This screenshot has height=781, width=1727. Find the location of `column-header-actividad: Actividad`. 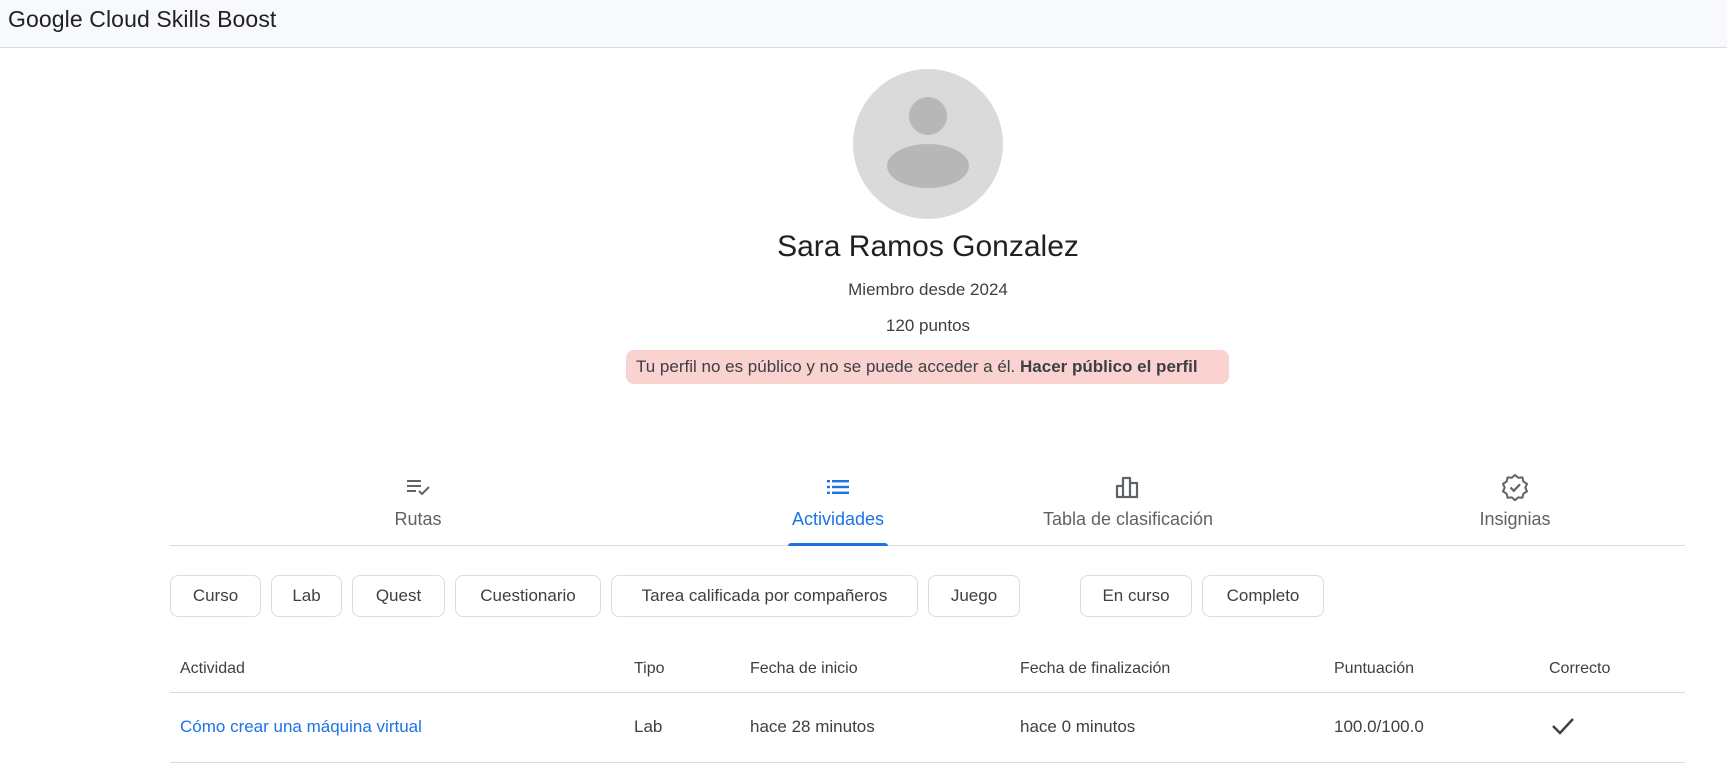

column-header-actividad: Actividad is located at coordinates (212, 668).